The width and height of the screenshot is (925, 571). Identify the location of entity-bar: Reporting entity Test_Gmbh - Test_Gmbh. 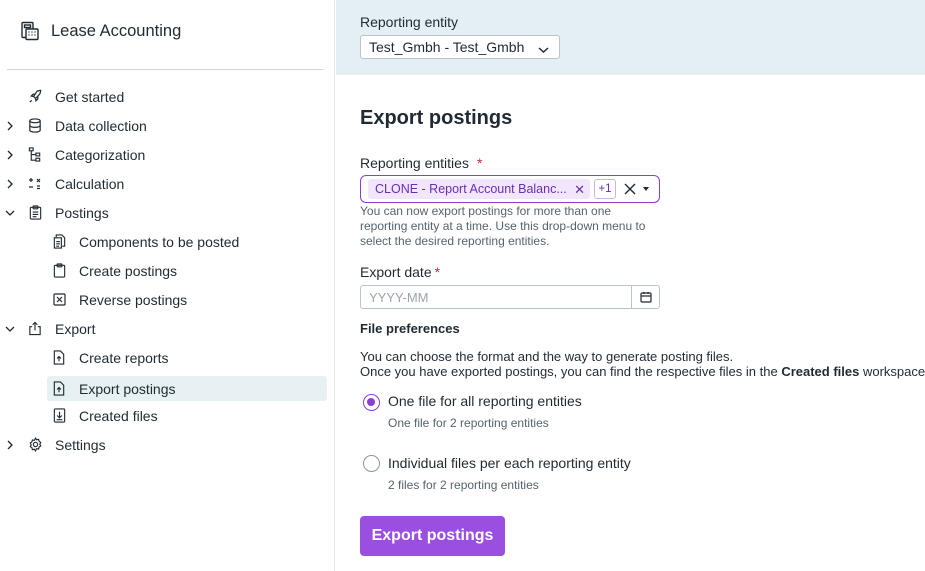
(630, 37).